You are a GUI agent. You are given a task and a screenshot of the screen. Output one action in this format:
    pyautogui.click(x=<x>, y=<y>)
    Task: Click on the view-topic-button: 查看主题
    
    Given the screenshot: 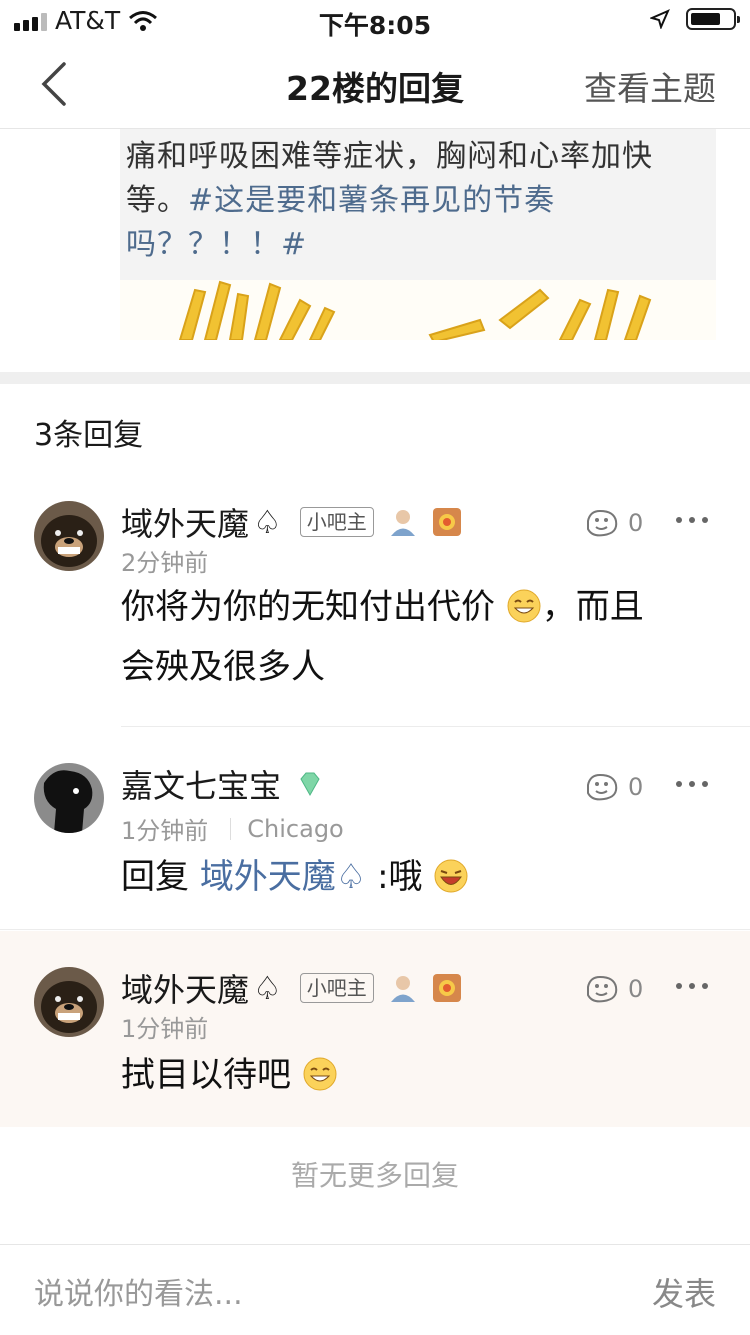 What is the action you would take?
    pyautogui.click(x=650, y=86)
    